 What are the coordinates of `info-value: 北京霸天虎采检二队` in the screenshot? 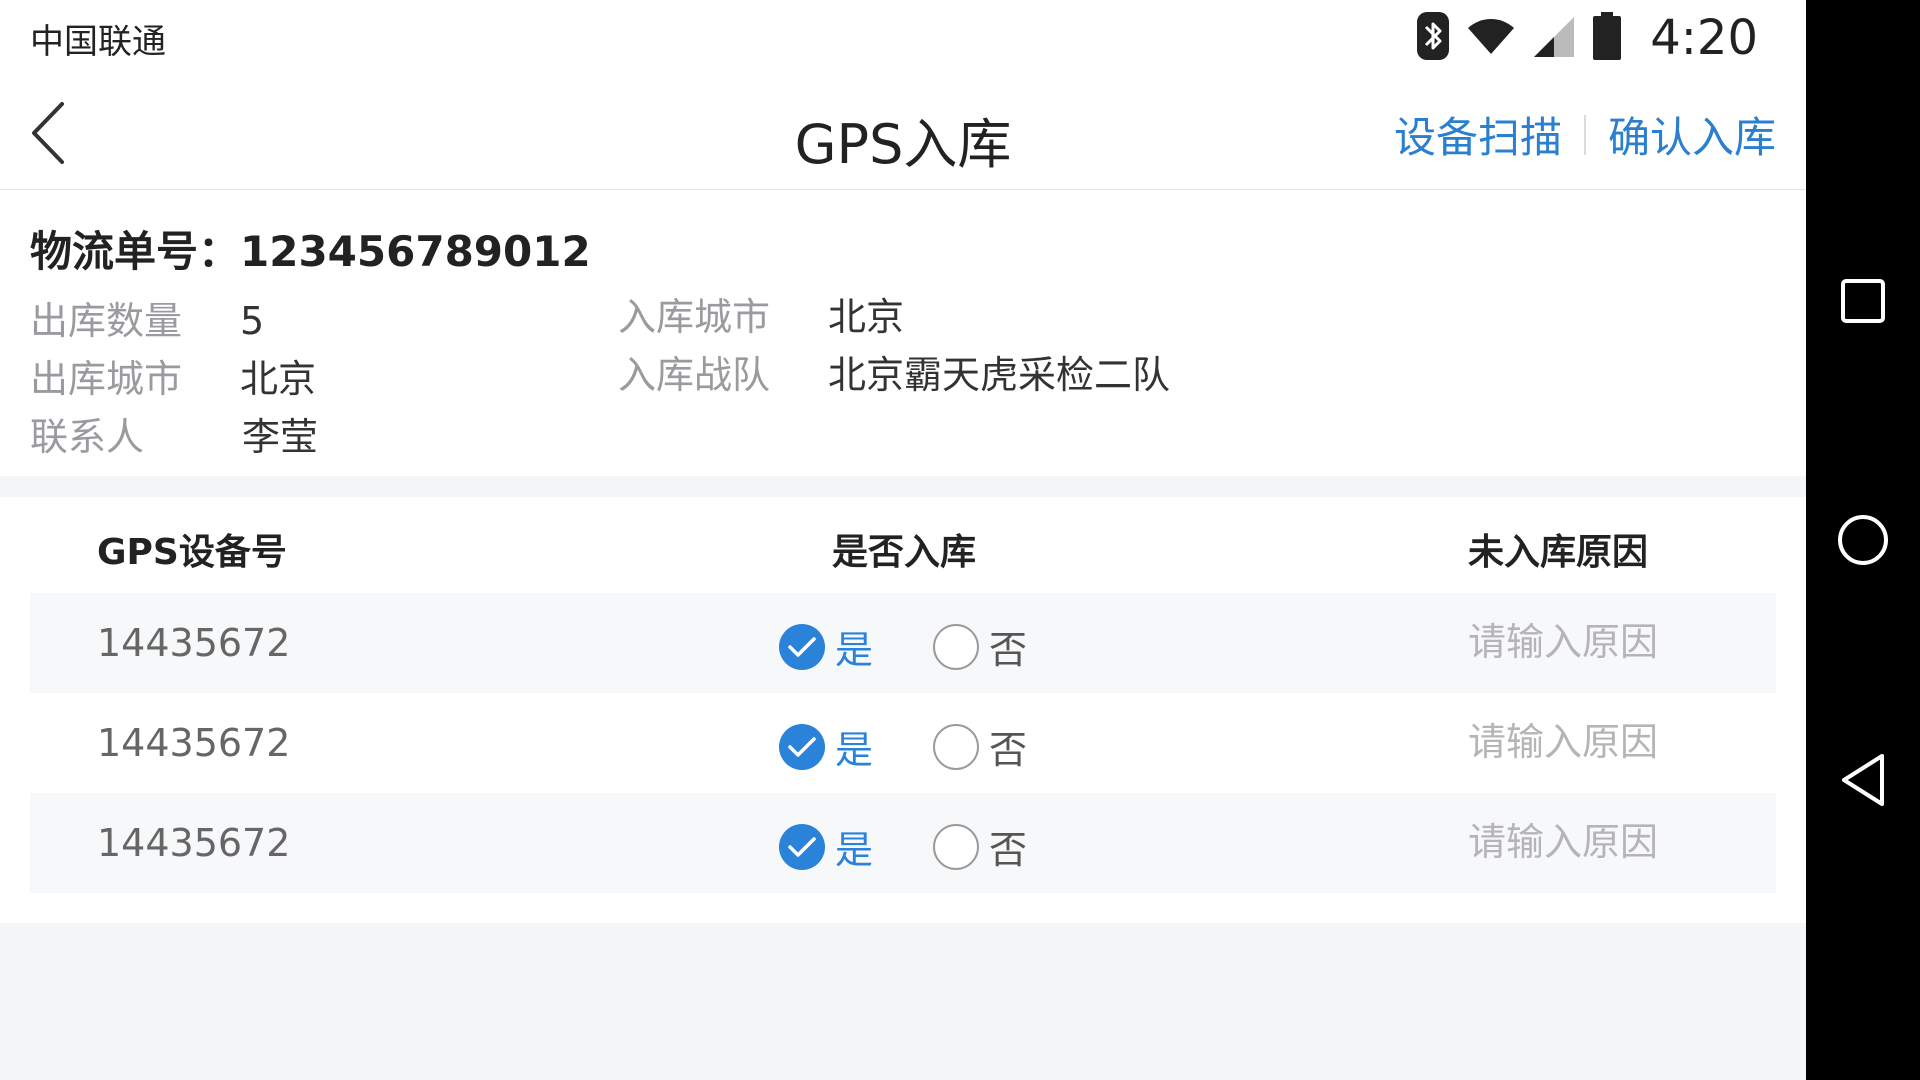 It's located at (999, 375).